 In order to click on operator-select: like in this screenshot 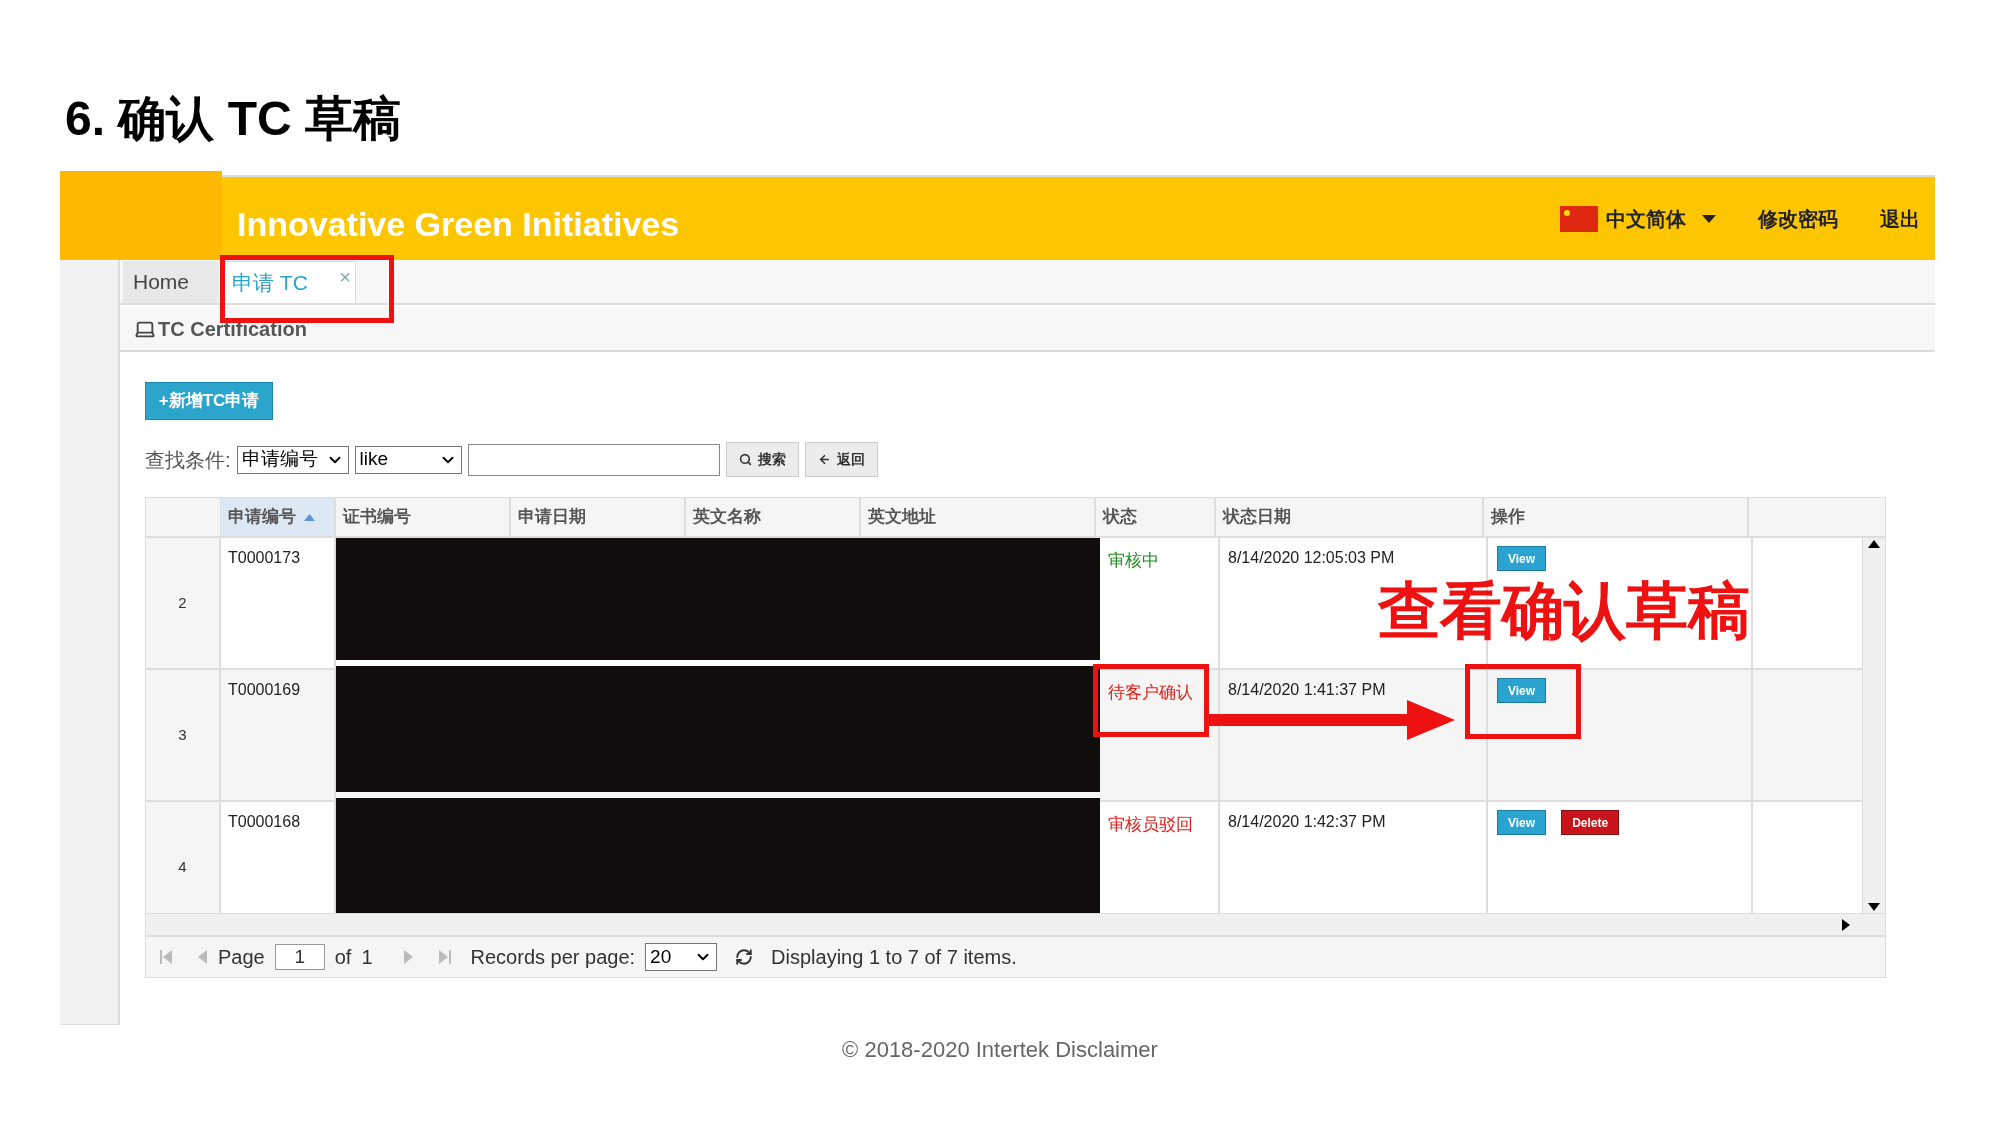, I will do `click(408, 459)`.